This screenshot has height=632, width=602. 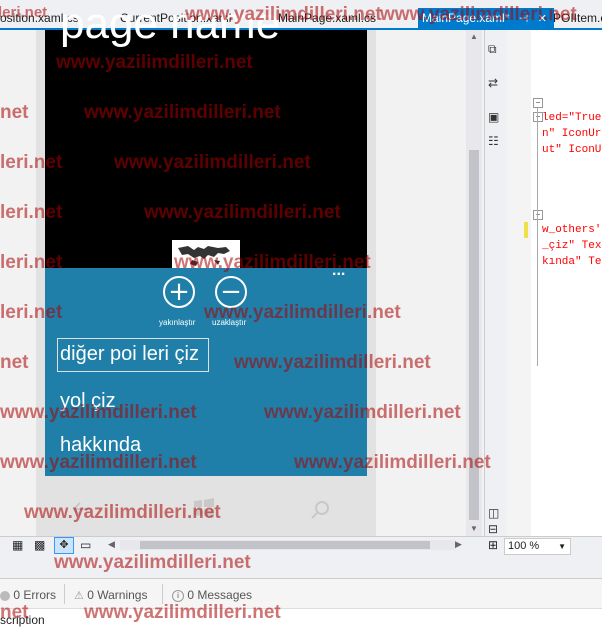 I want to click on errors-count: 0 Errors, so click(x=35, y=595).